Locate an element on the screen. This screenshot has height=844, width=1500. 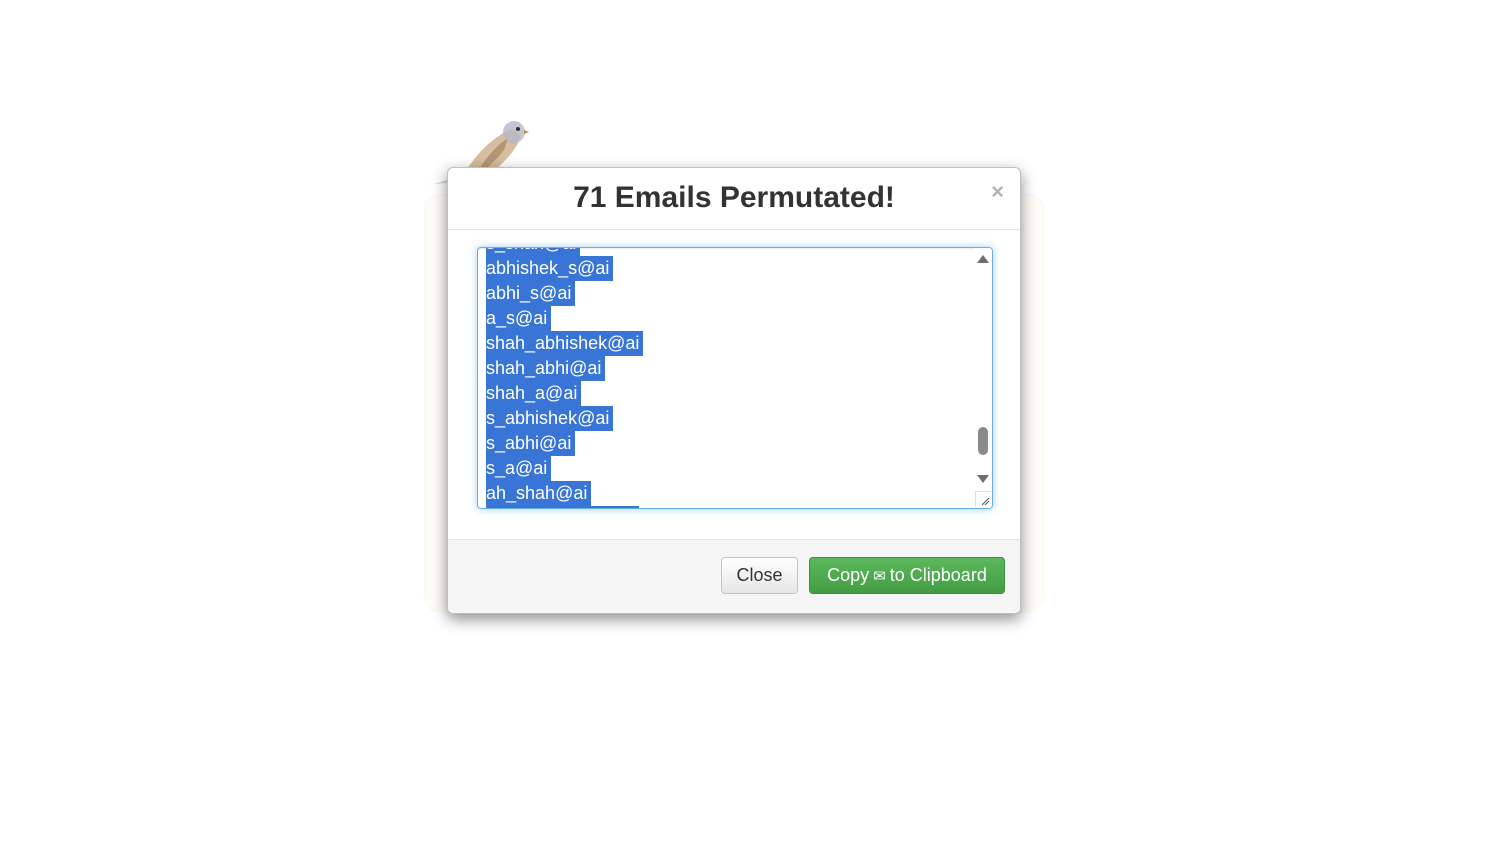
email-list-item: shah_abhi@ai is located at coordinates (729, 368).